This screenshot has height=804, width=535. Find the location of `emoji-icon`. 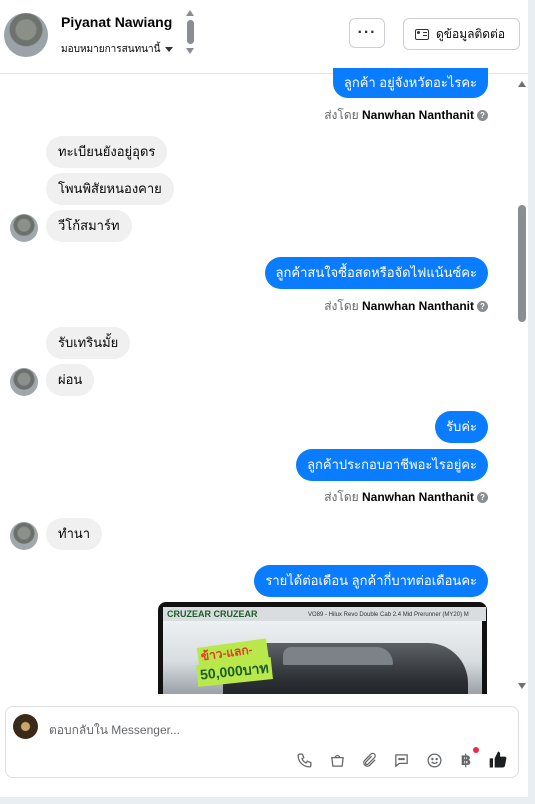

emoji-icon is located at coordinates (434, 760).